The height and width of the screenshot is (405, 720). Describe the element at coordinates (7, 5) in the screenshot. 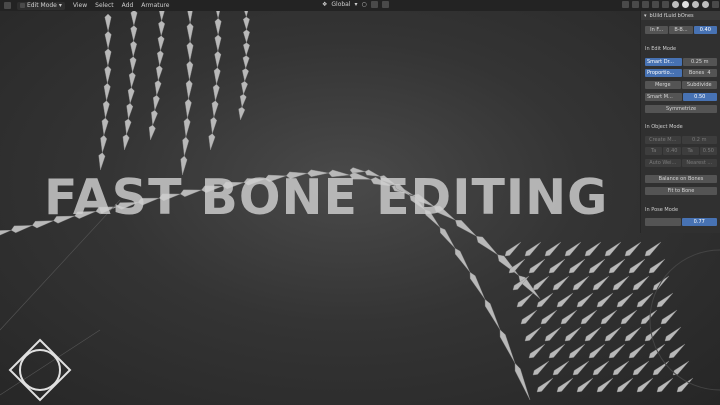

I see `editor-type-icon` at that location.